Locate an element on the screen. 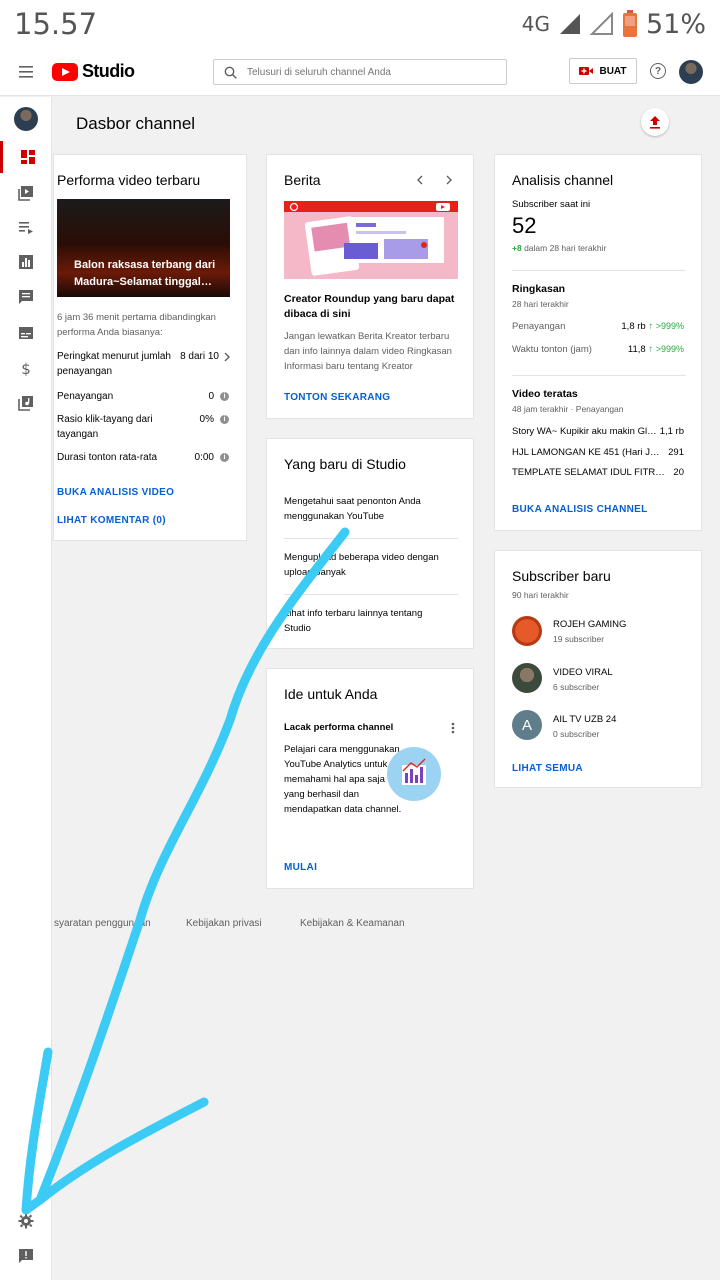 Image resolution: width=720 pixels, height=1280 pixels. upload-button is located at coordinates (655, 122).